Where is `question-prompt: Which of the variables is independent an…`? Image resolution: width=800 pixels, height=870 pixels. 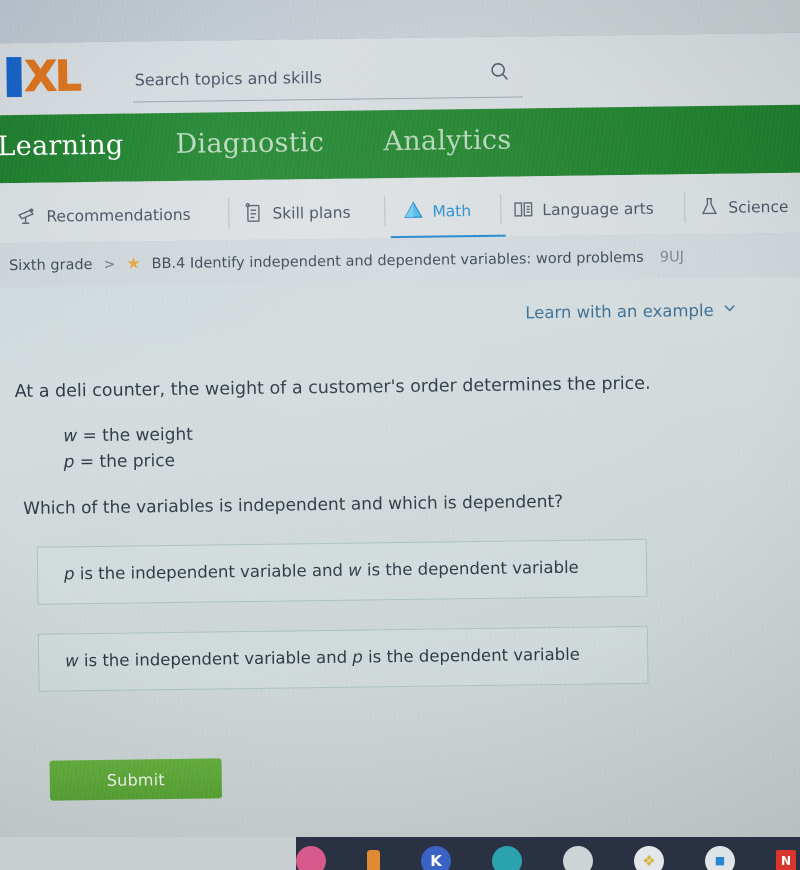 question-prompt: Which of the variables is independent an… is located at coordinates (293, 505).